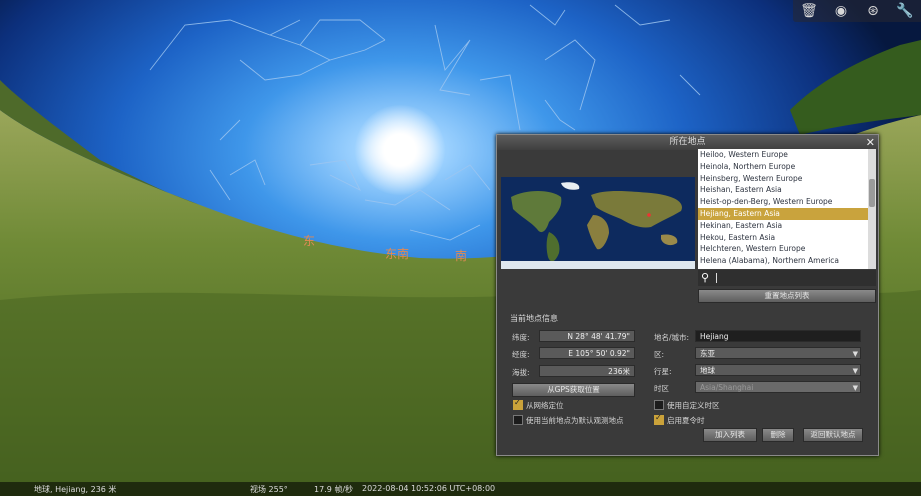 This screenshot has width=921, height=496. I want to click on list-item: Hekou, Eastern Asia, so click(783, 238).